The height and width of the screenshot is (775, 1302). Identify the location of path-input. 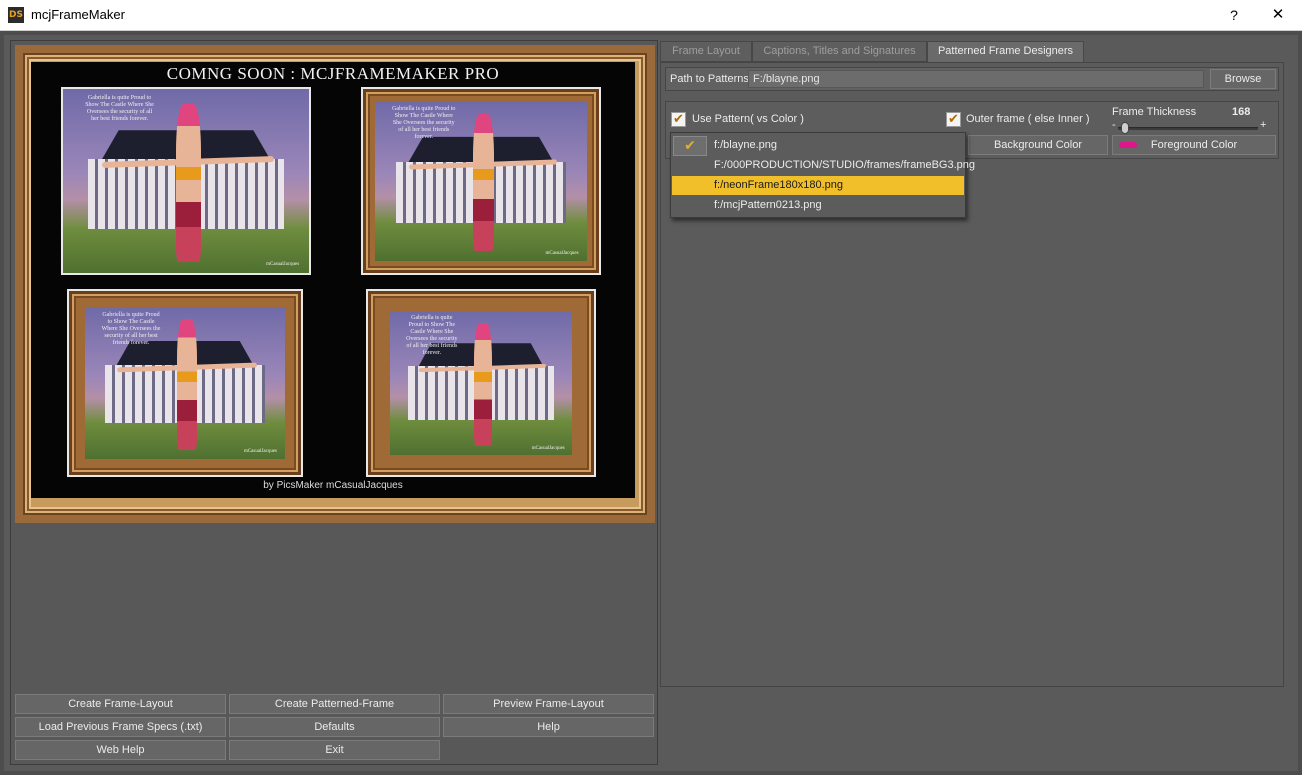
(976, 79).